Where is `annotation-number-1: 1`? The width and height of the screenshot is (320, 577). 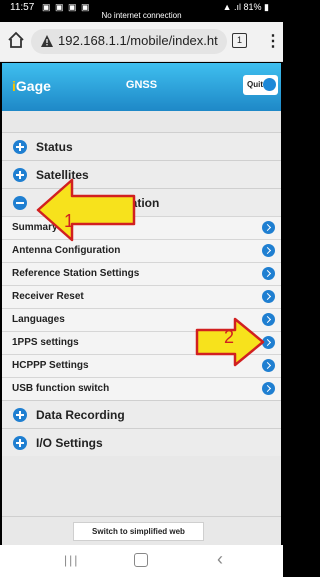 annotation-number-1: 1 is located at coordinates (69, 221).